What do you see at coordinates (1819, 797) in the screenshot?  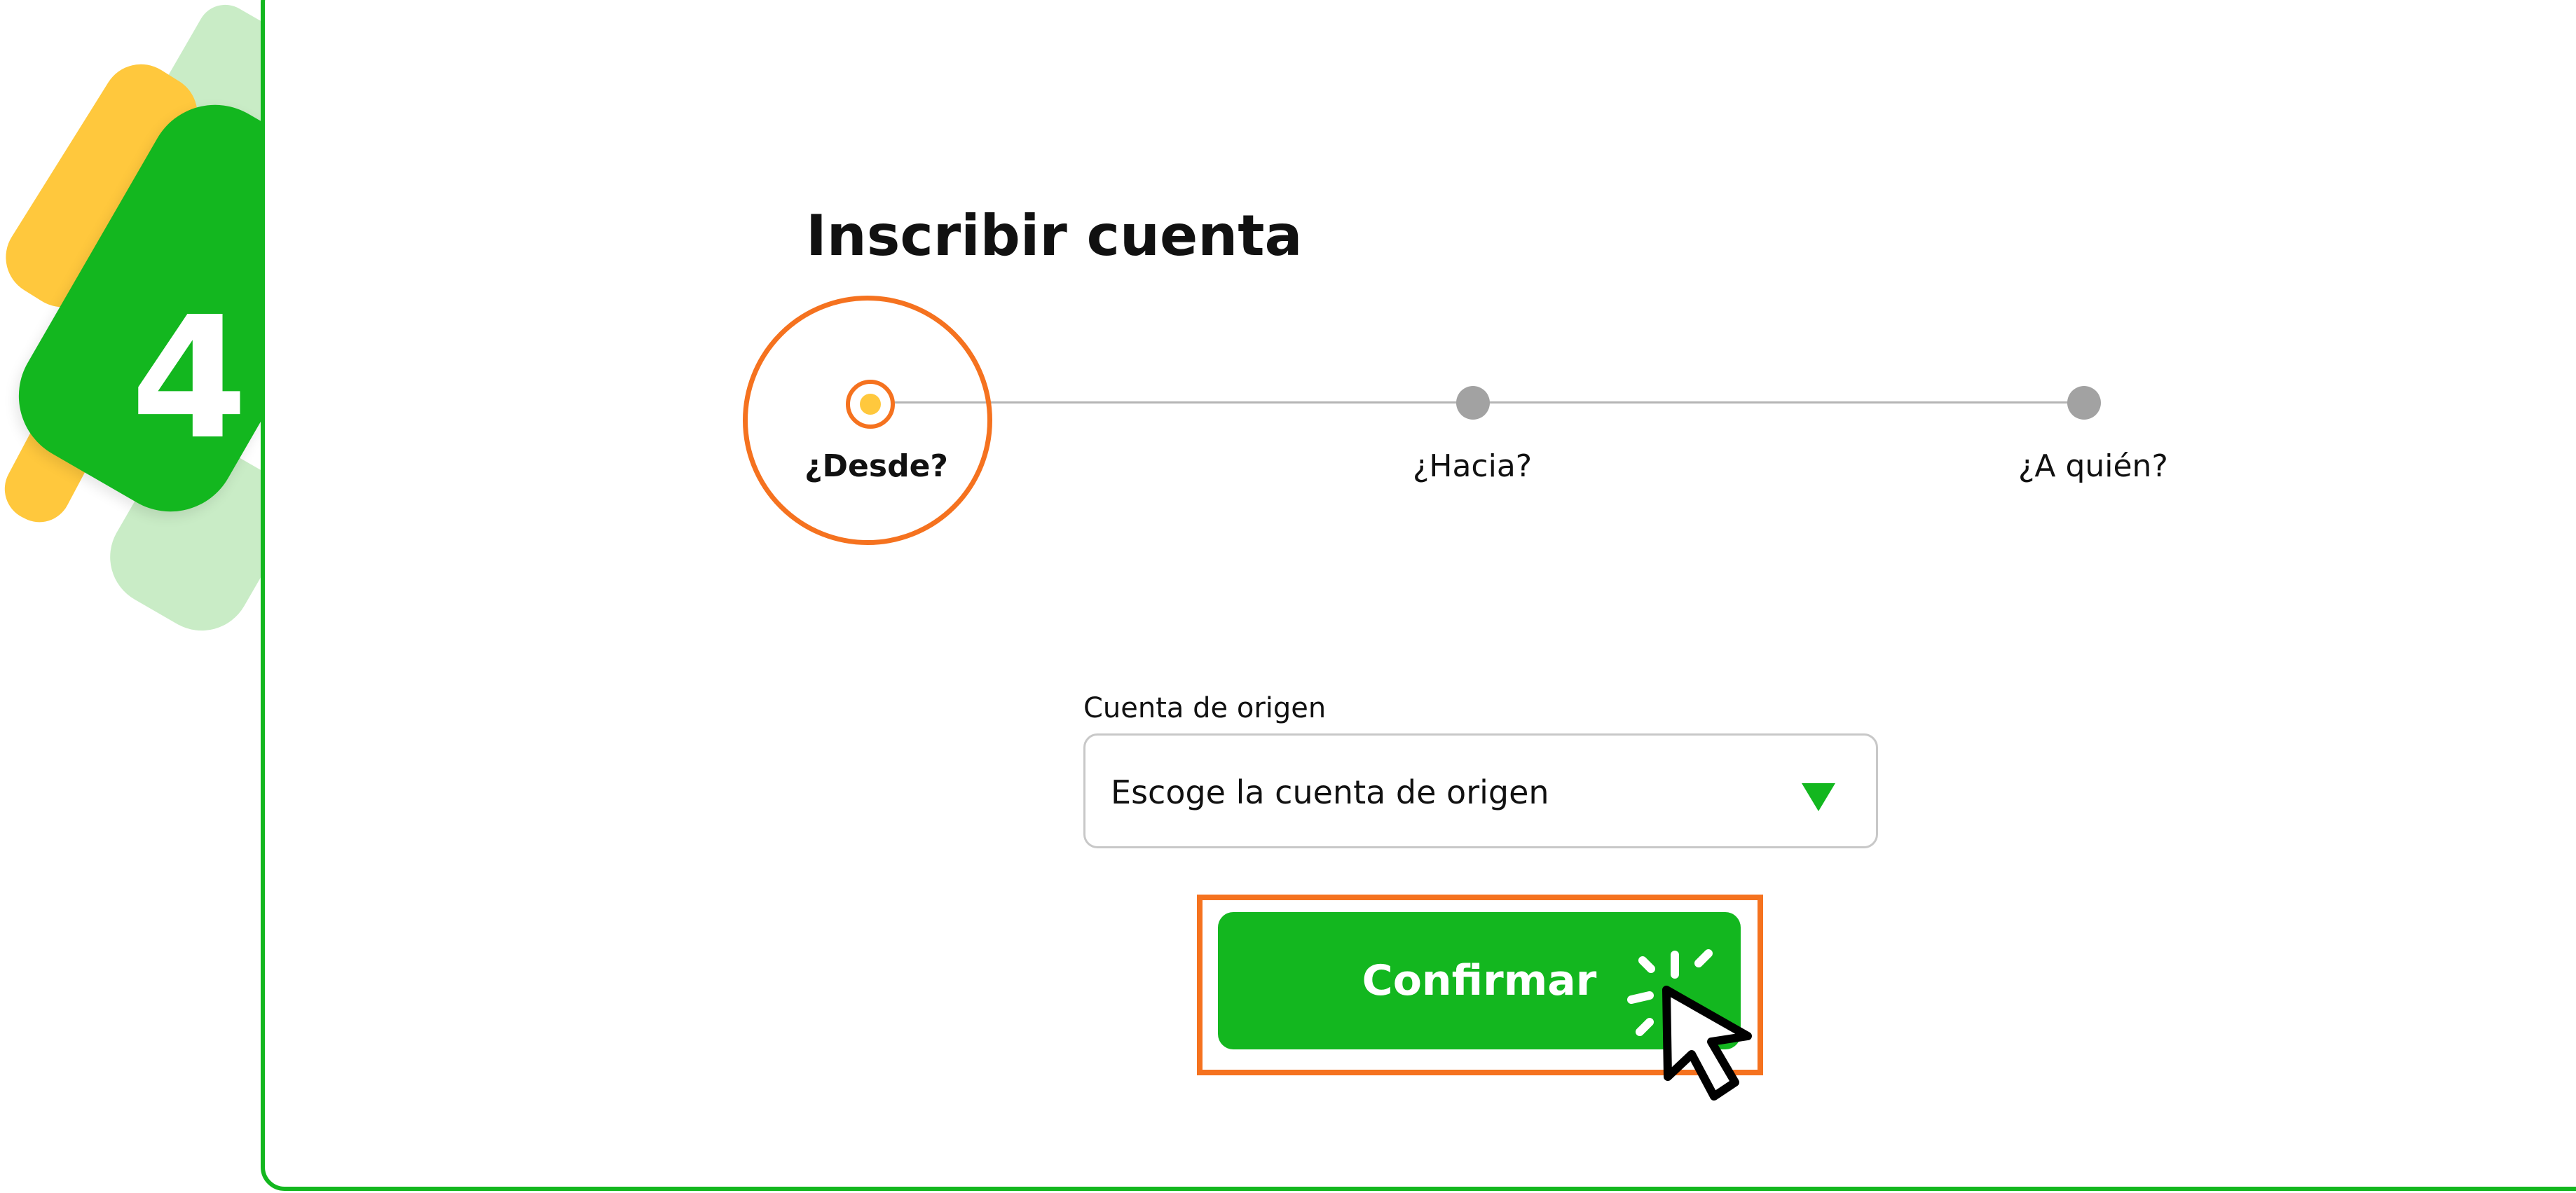 I see `triangle-down-icon` at bounding box center [1819, 797].